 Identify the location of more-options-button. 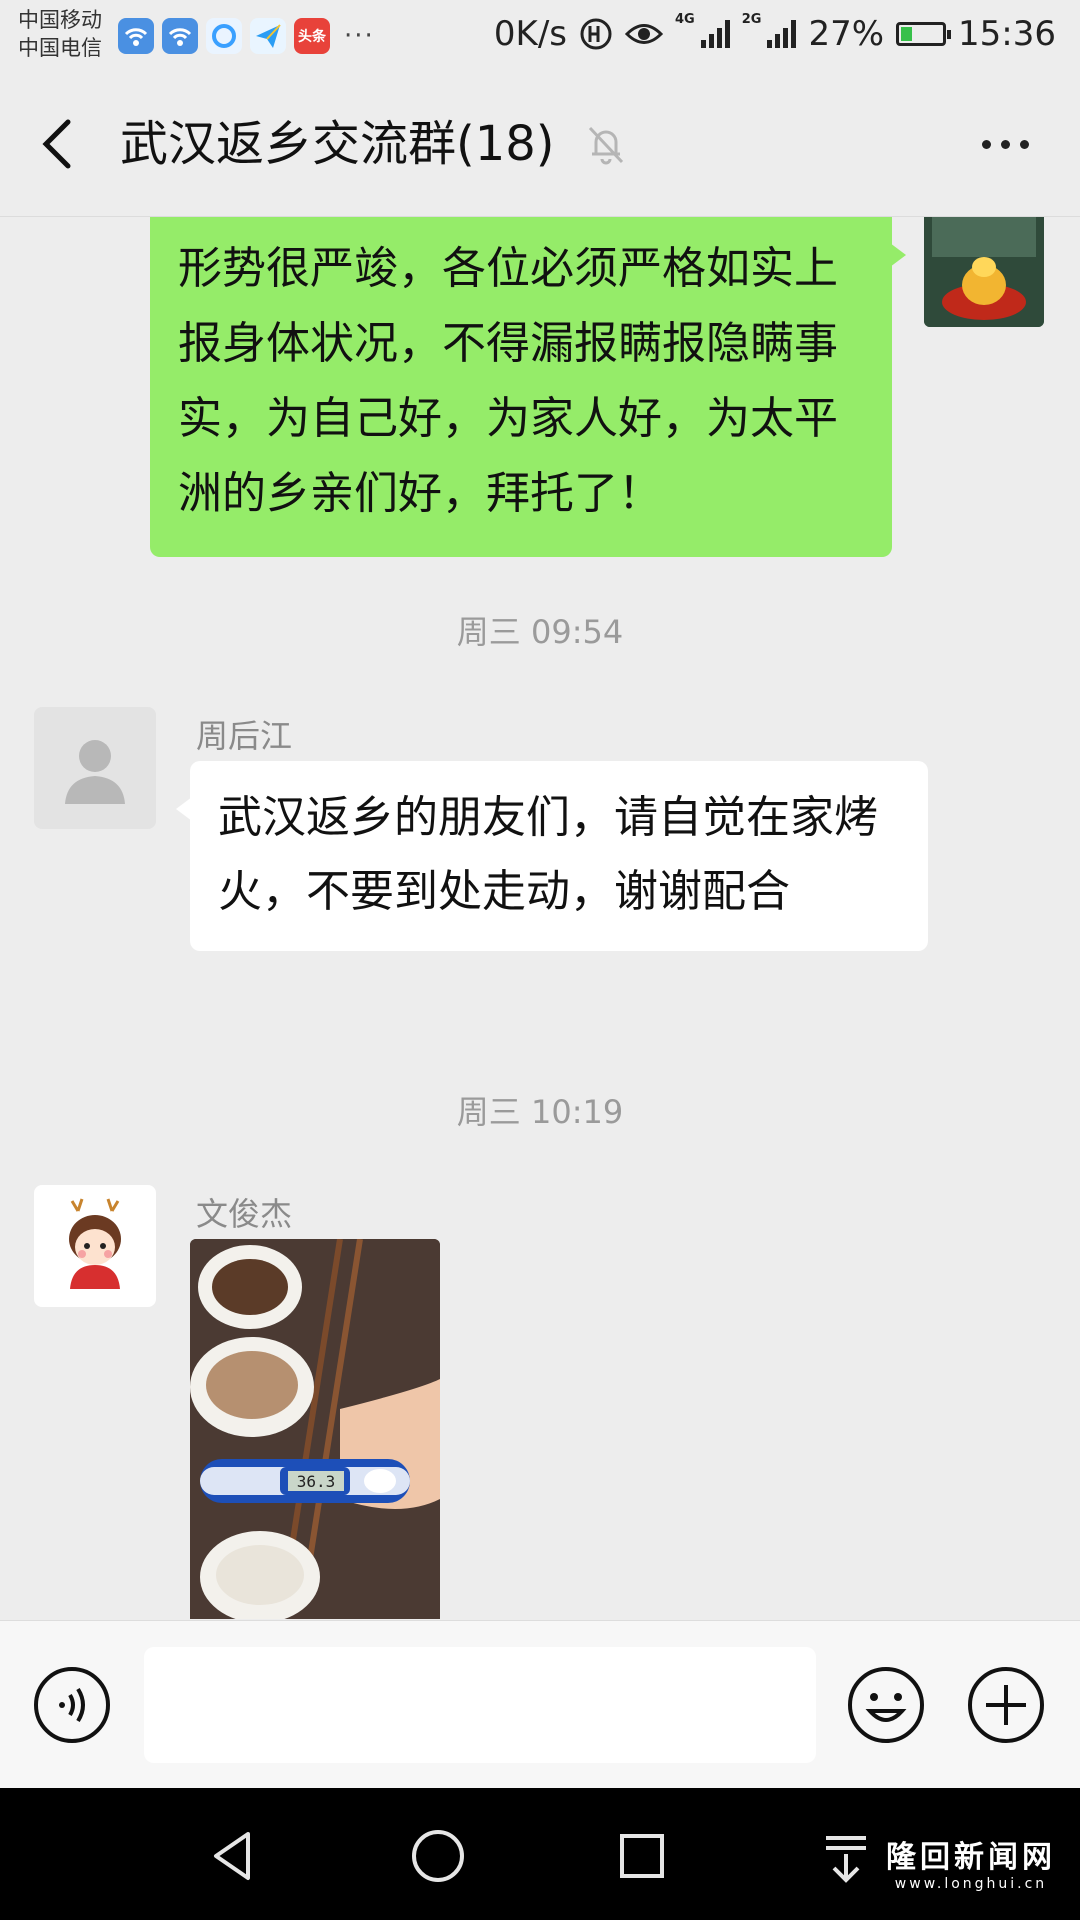
(1005, 144).